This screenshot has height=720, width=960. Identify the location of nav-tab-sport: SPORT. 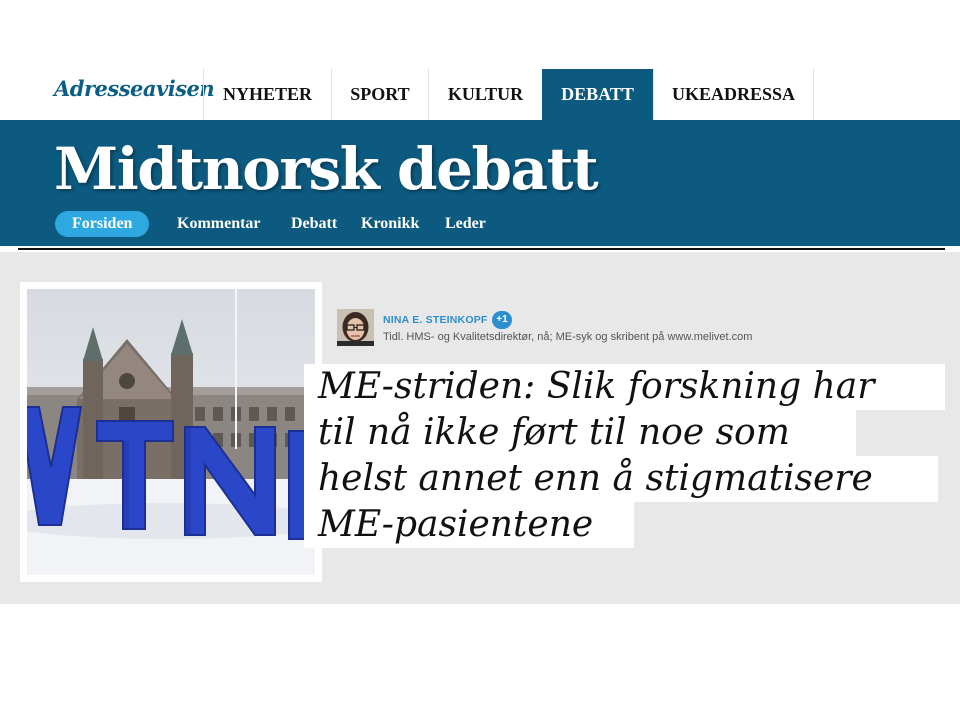
(379, 94).